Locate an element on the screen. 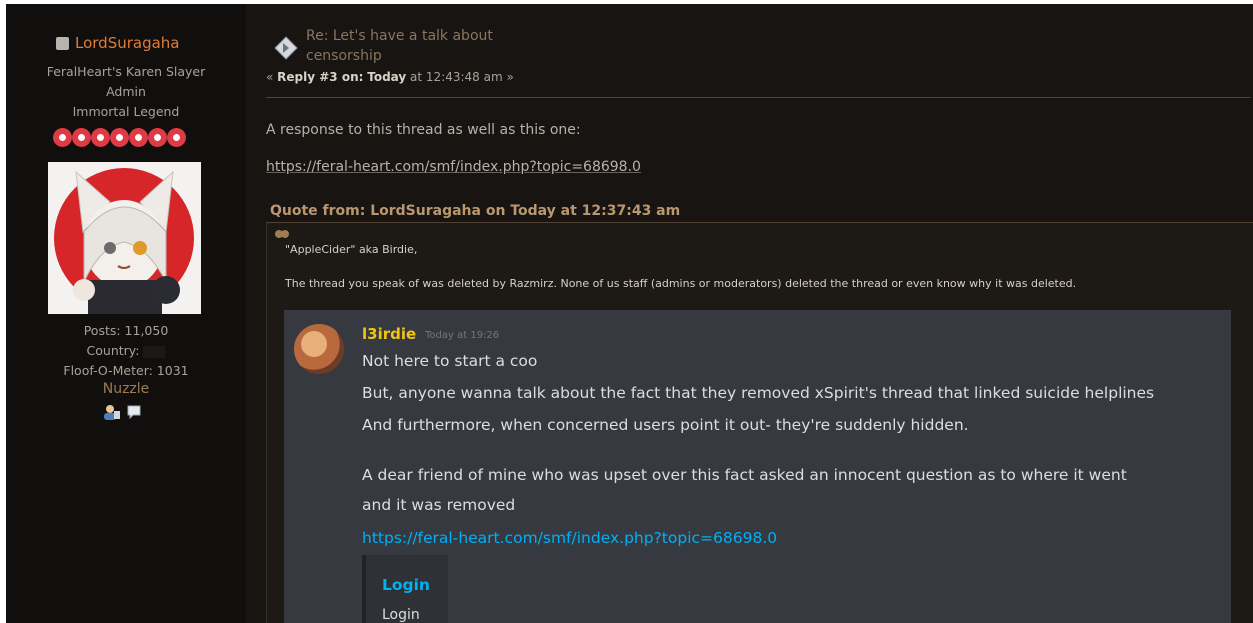  member-group: Admin is located at coordinates (126, 91).